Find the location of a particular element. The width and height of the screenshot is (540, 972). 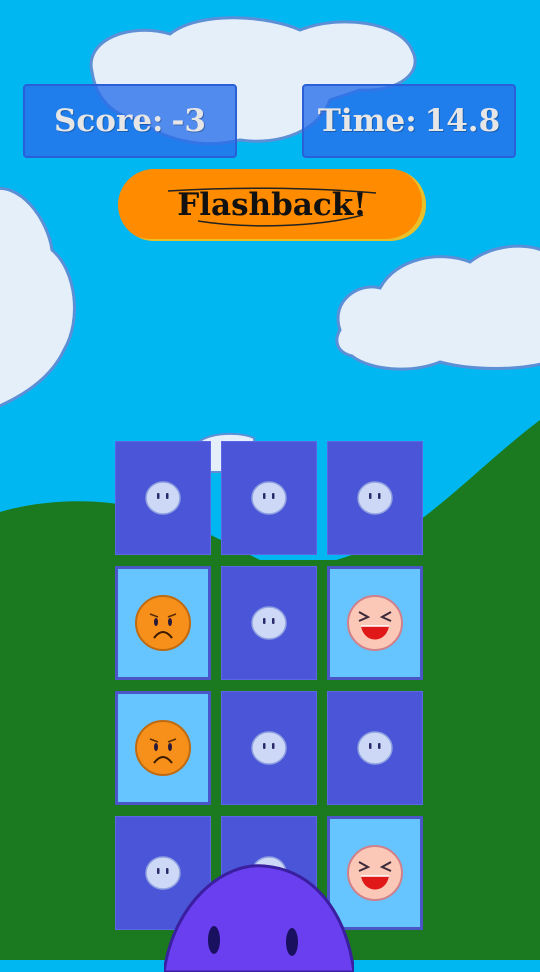

score-label: Score: is located at coordinates (109, 121).